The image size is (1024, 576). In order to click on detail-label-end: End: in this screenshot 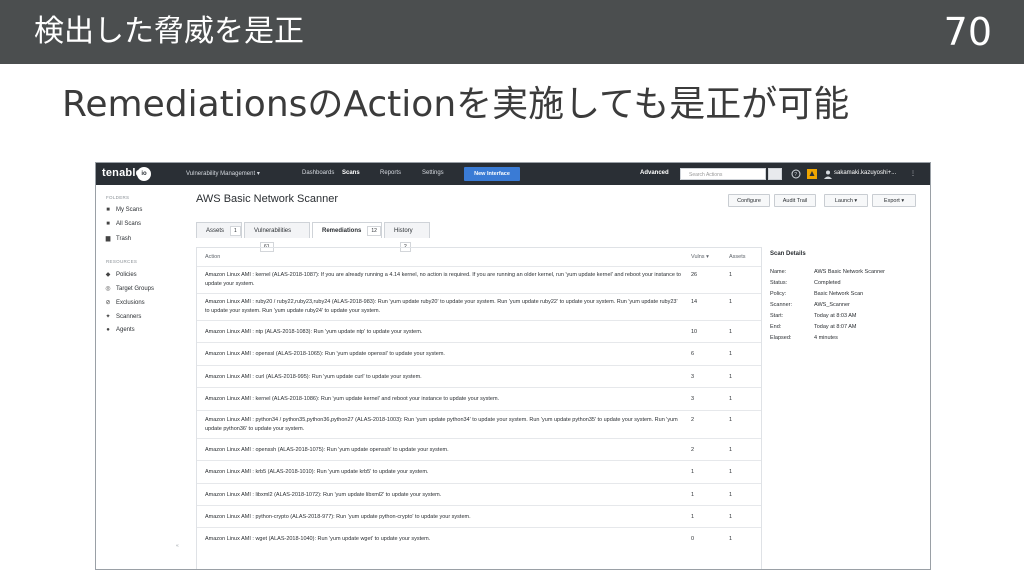, I will do `click(776, 327)`.